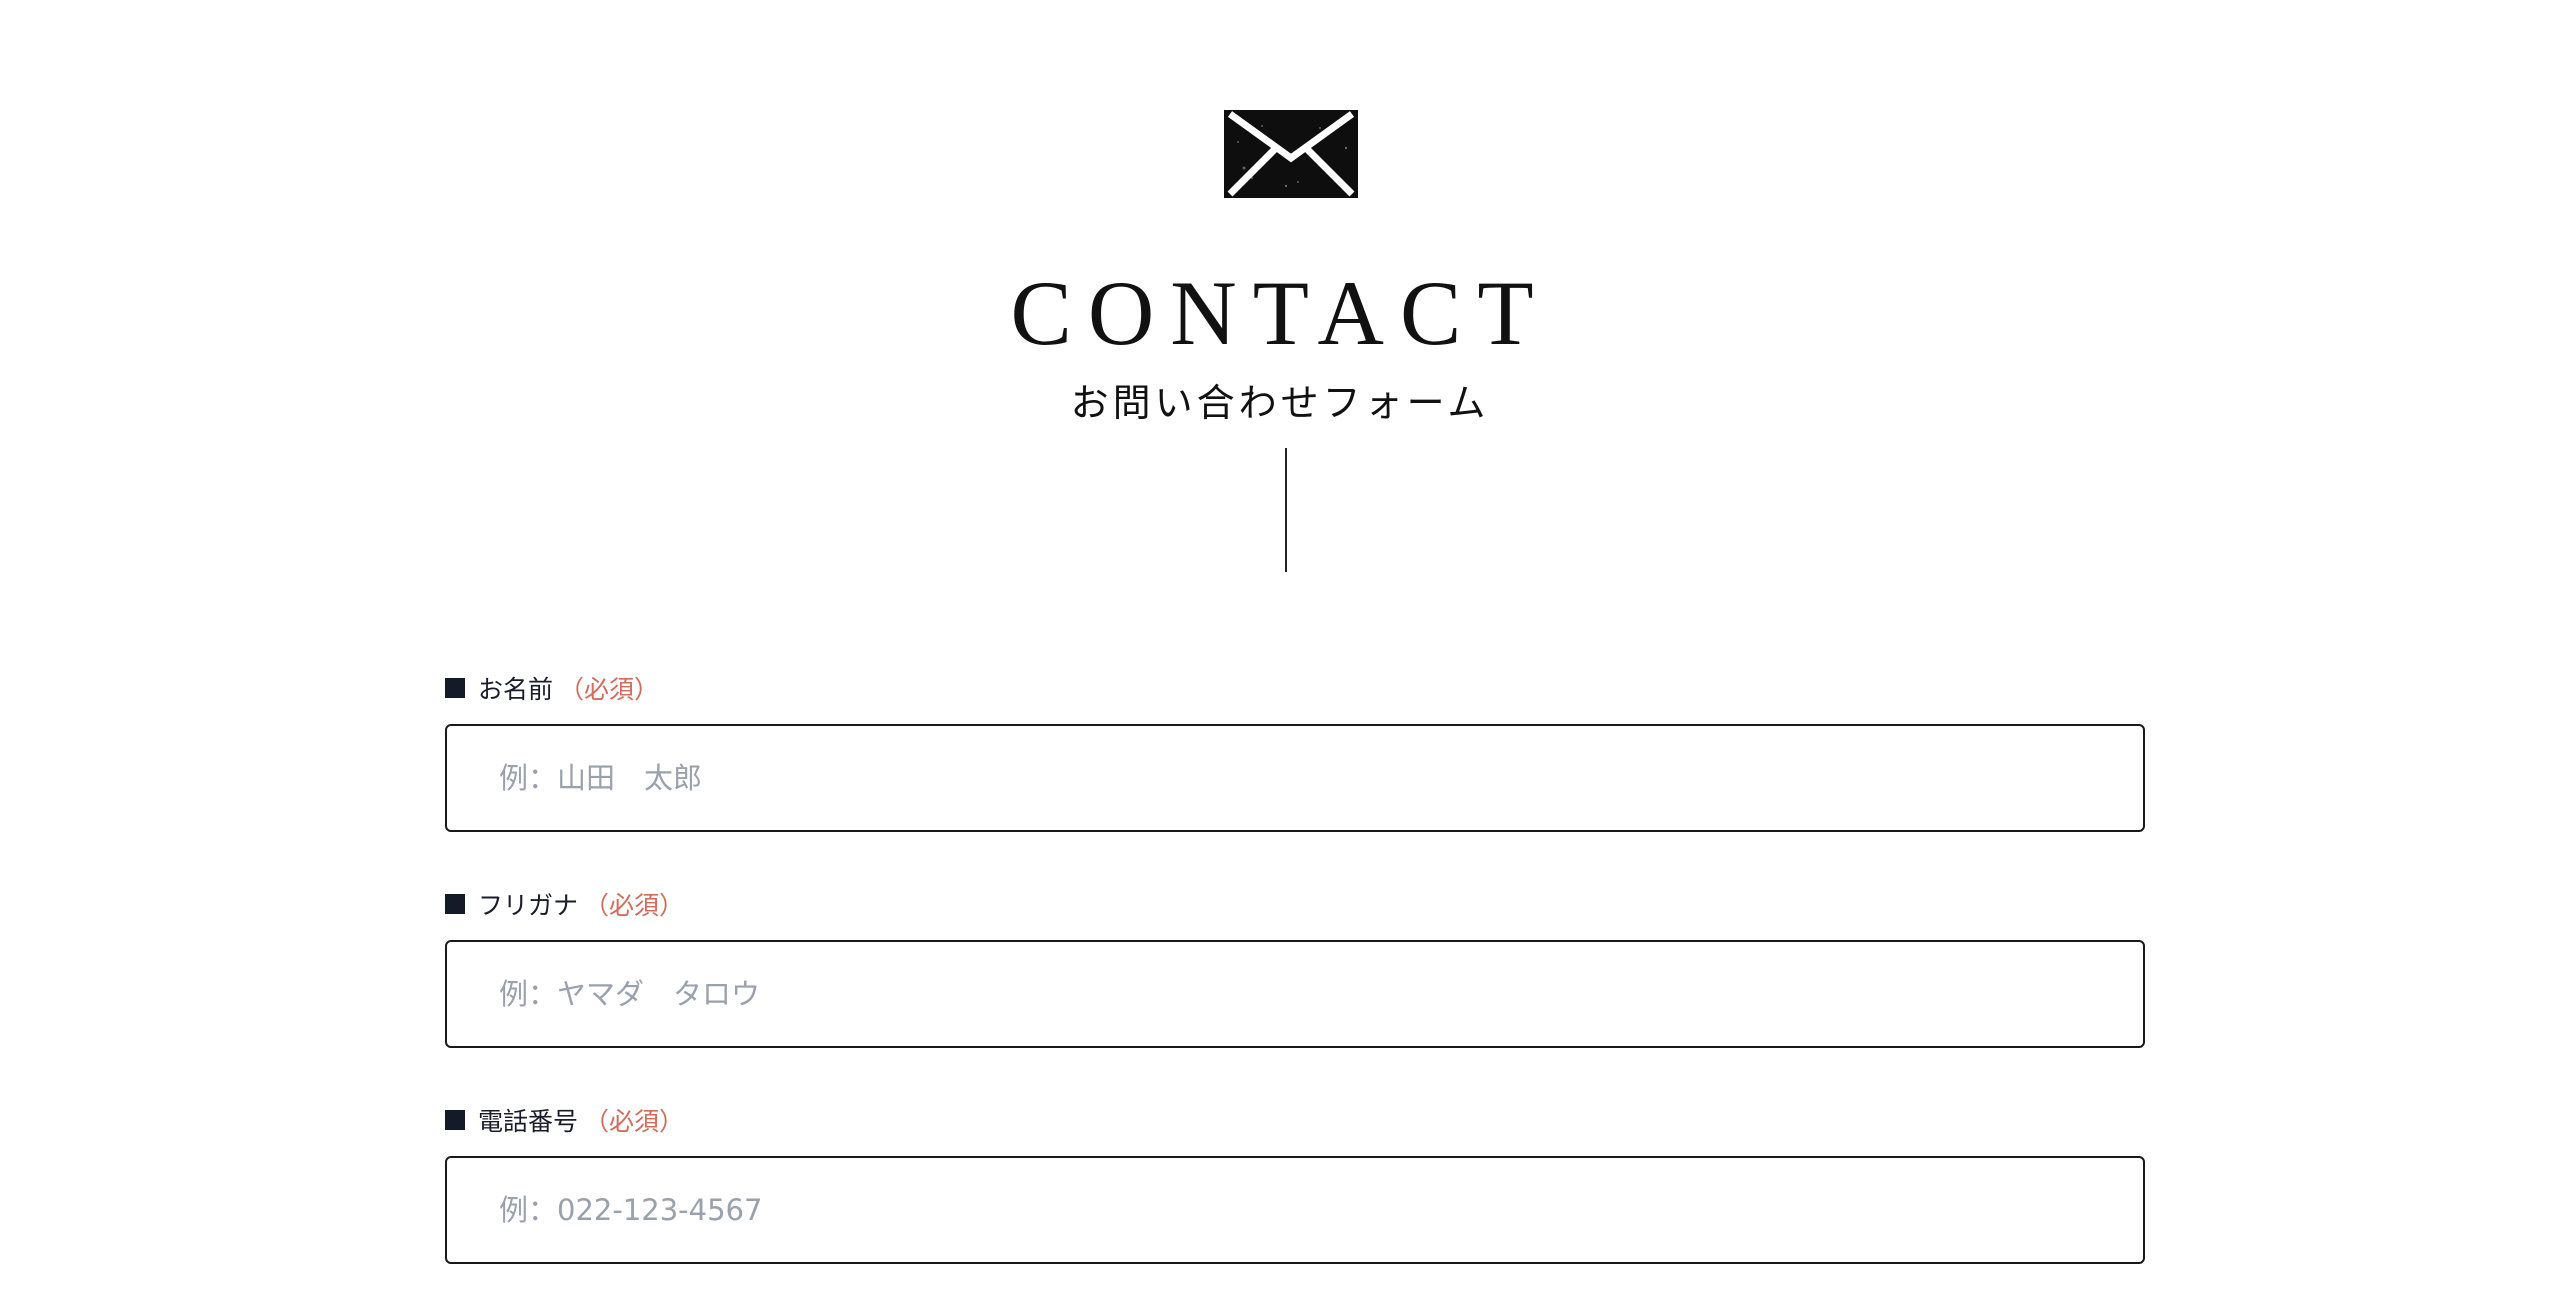 This screenshot has height=1312, width=2560. What do you see at coordinates (528, 1121) in the screenshot?
I see `phone-label-text: 電話番号` at bounding box center [528, 1121].